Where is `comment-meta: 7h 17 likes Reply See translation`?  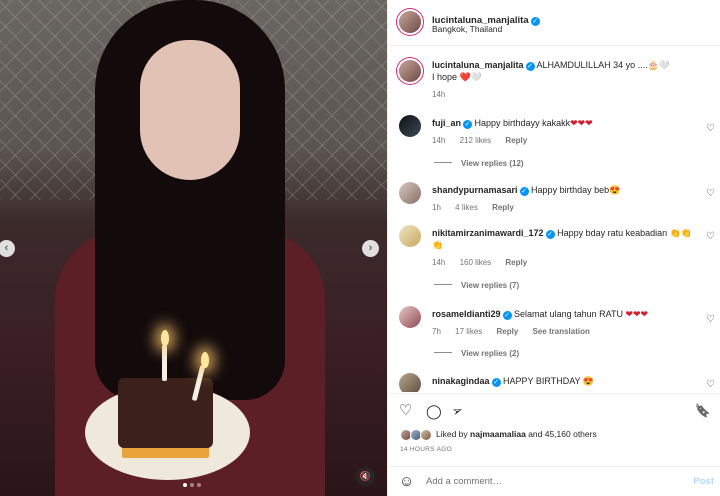
comment-meta: 7h 17 likes Reply See translation is located at coordinates (564, 332).